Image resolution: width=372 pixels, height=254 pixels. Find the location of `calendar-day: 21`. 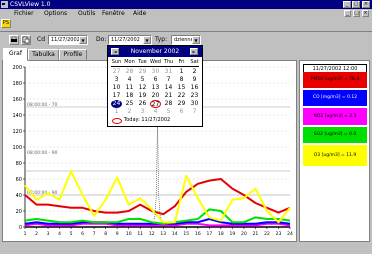

calendar-day: 21 is located at coordinates (168, 96).